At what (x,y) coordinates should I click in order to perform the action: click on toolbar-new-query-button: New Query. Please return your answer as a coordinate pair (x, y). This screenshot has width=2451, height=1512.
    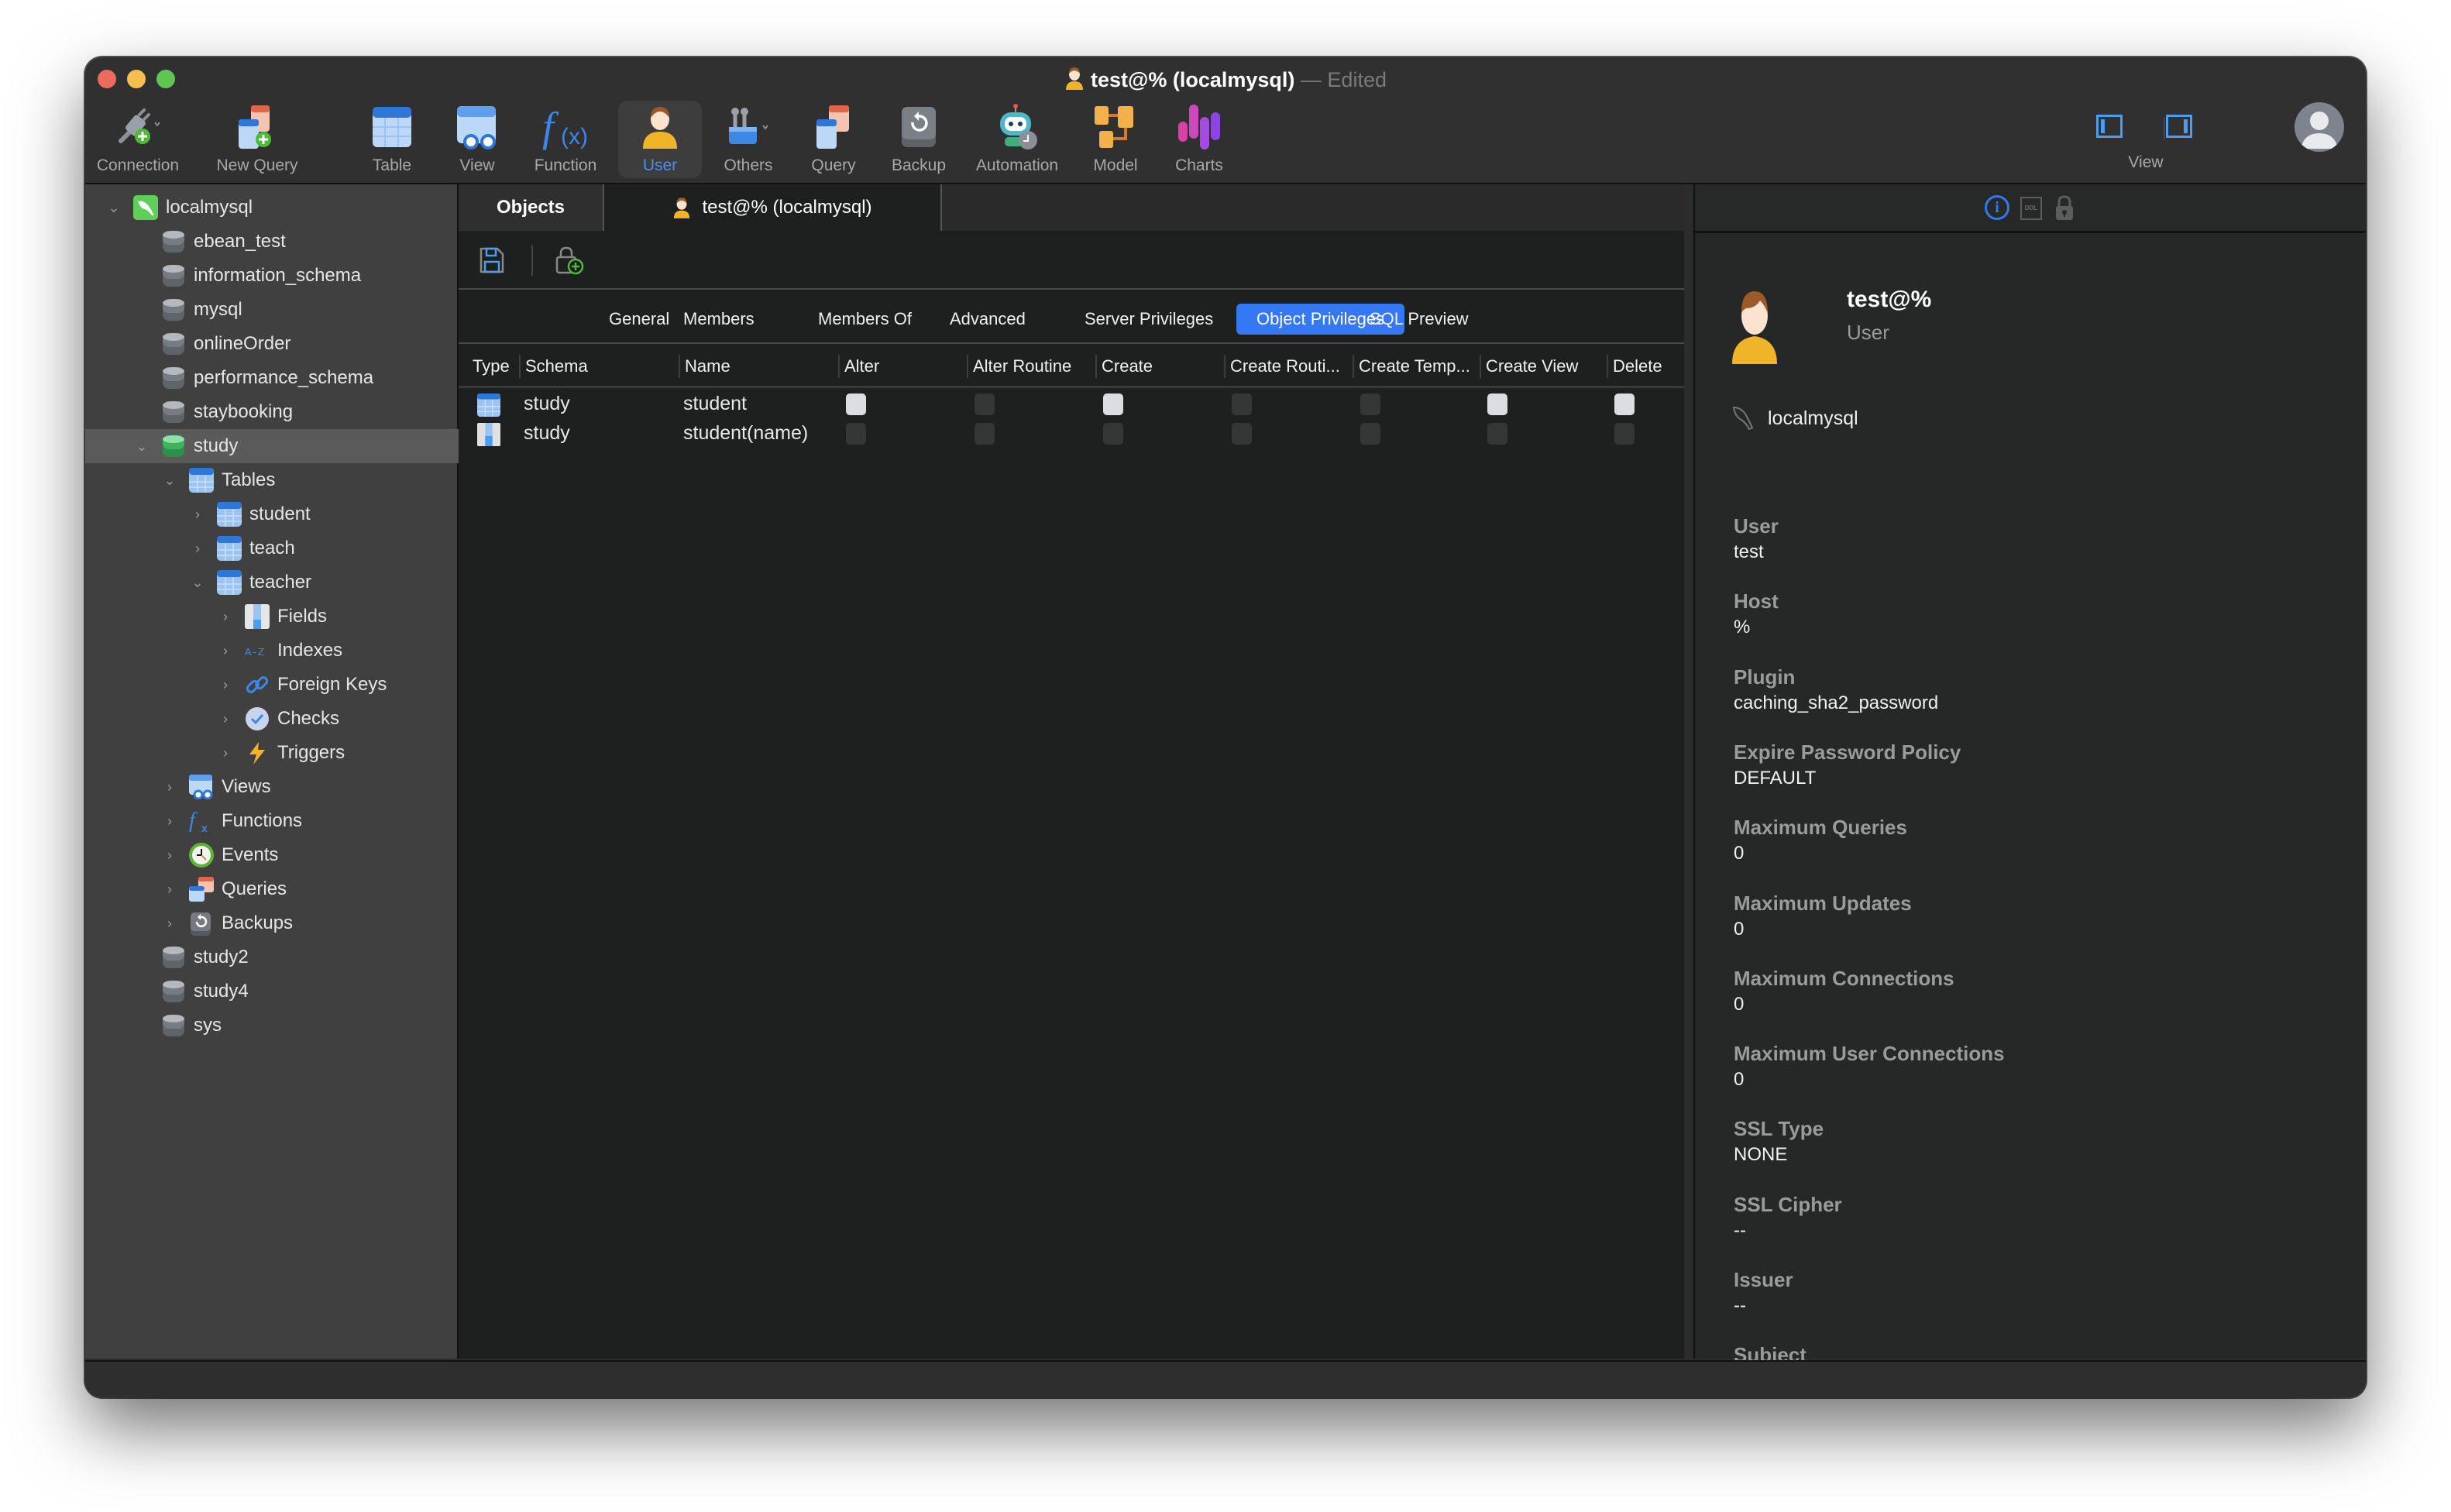
    Looking at the image, I should click on (257, 139).